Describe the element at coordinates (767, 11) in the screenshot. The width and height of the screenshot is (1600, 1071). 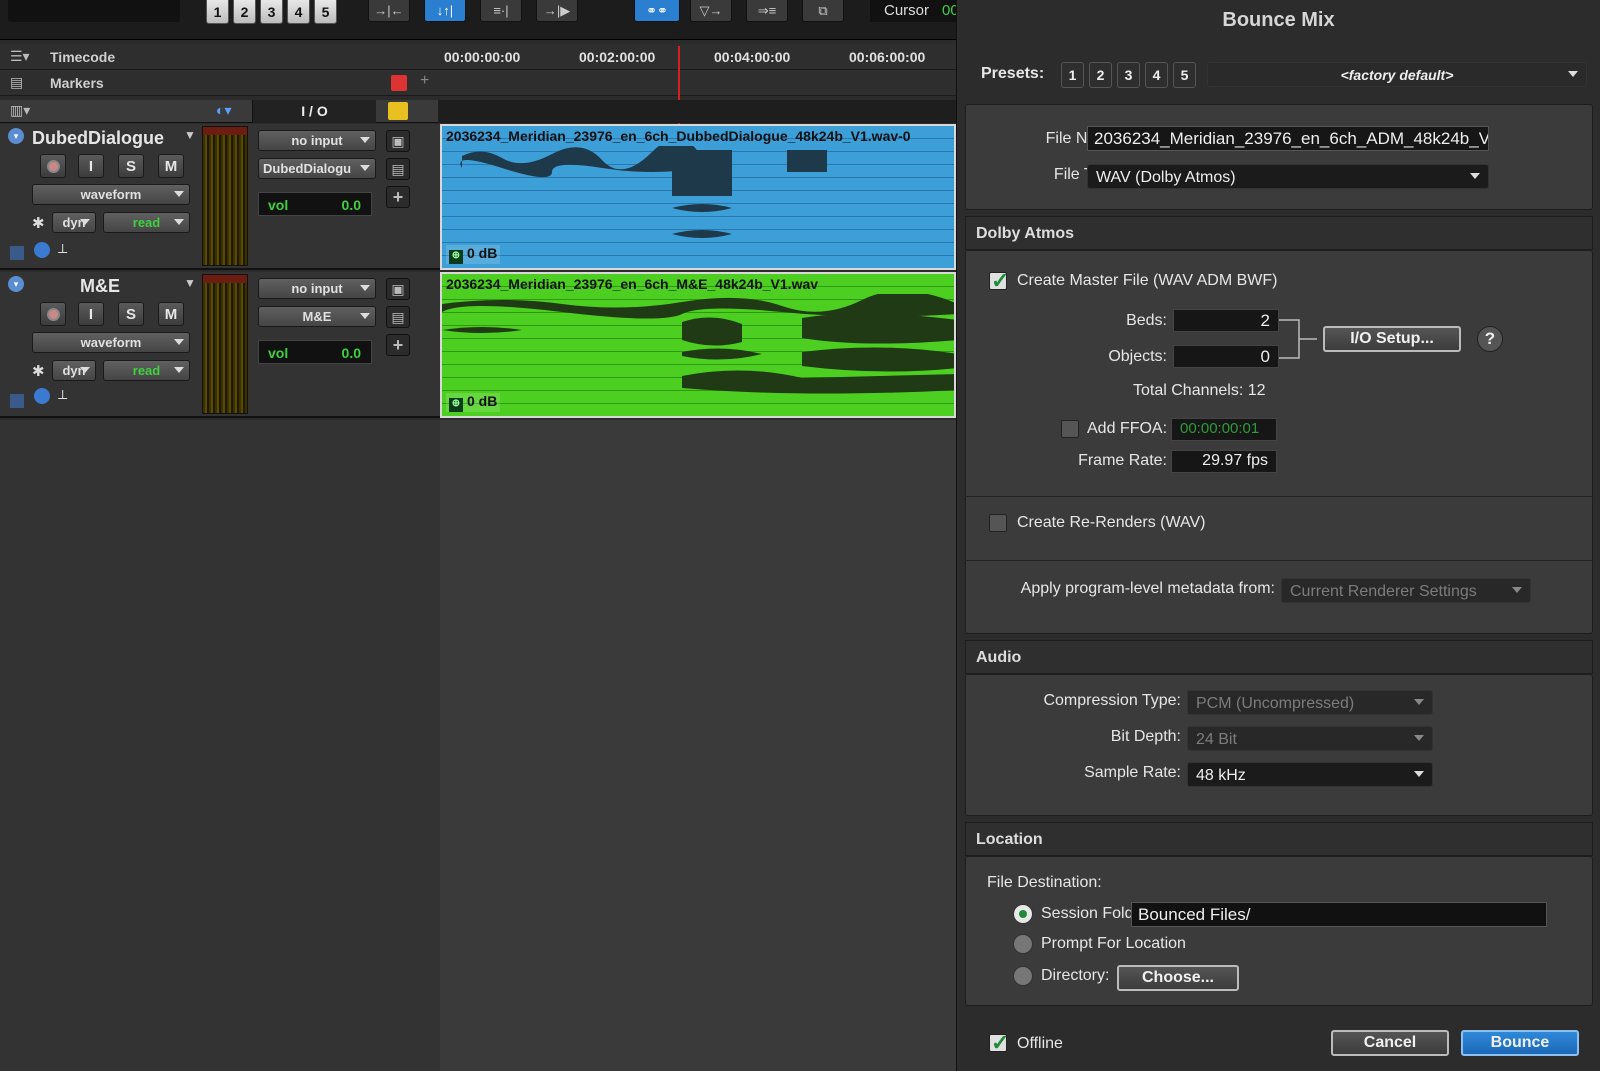
I see `insert-icon: ⇒≡` at that location.